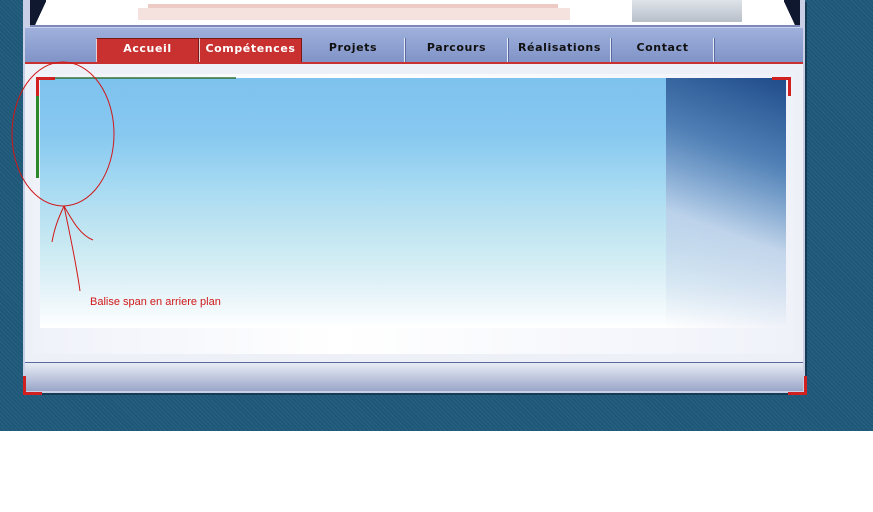 The width and height of the screenshot is (873, 512). What do you see at coordinates (32, 385) in the screenshot?
I see `corner-bottom-left` at bounding box center [32, 385].